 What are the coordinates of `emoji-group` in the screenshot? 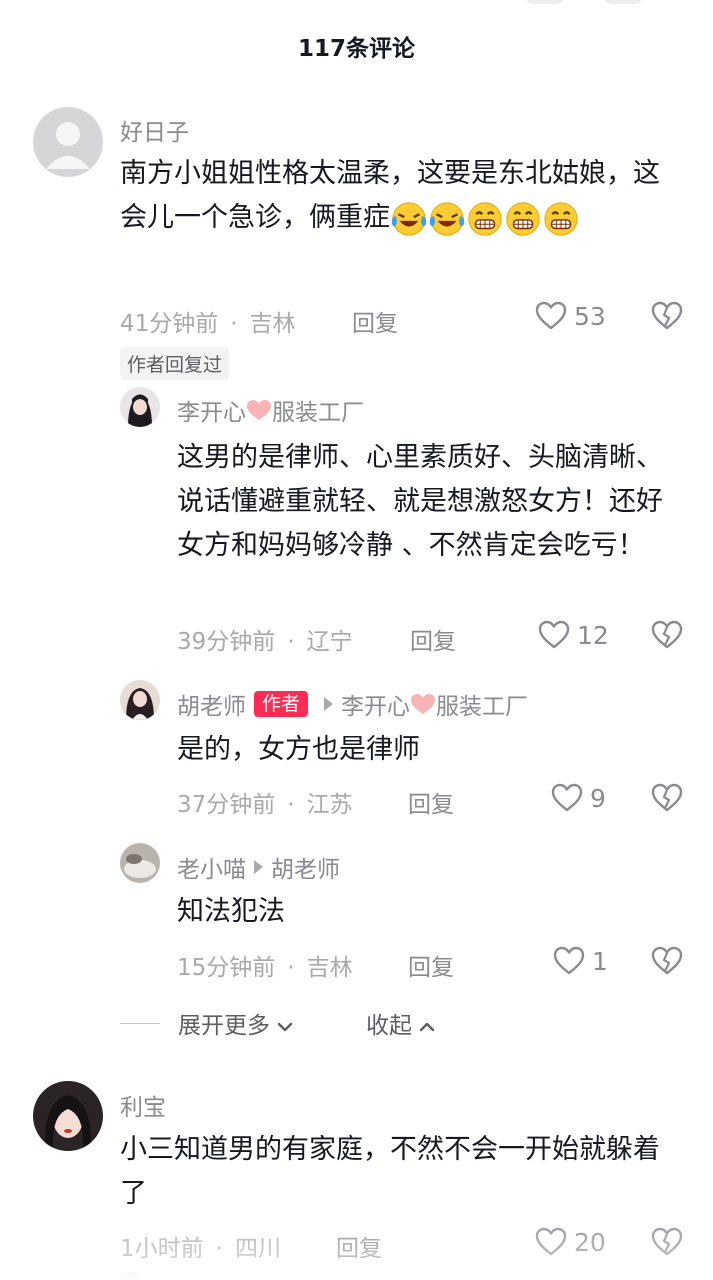 It's located at (485, 218).